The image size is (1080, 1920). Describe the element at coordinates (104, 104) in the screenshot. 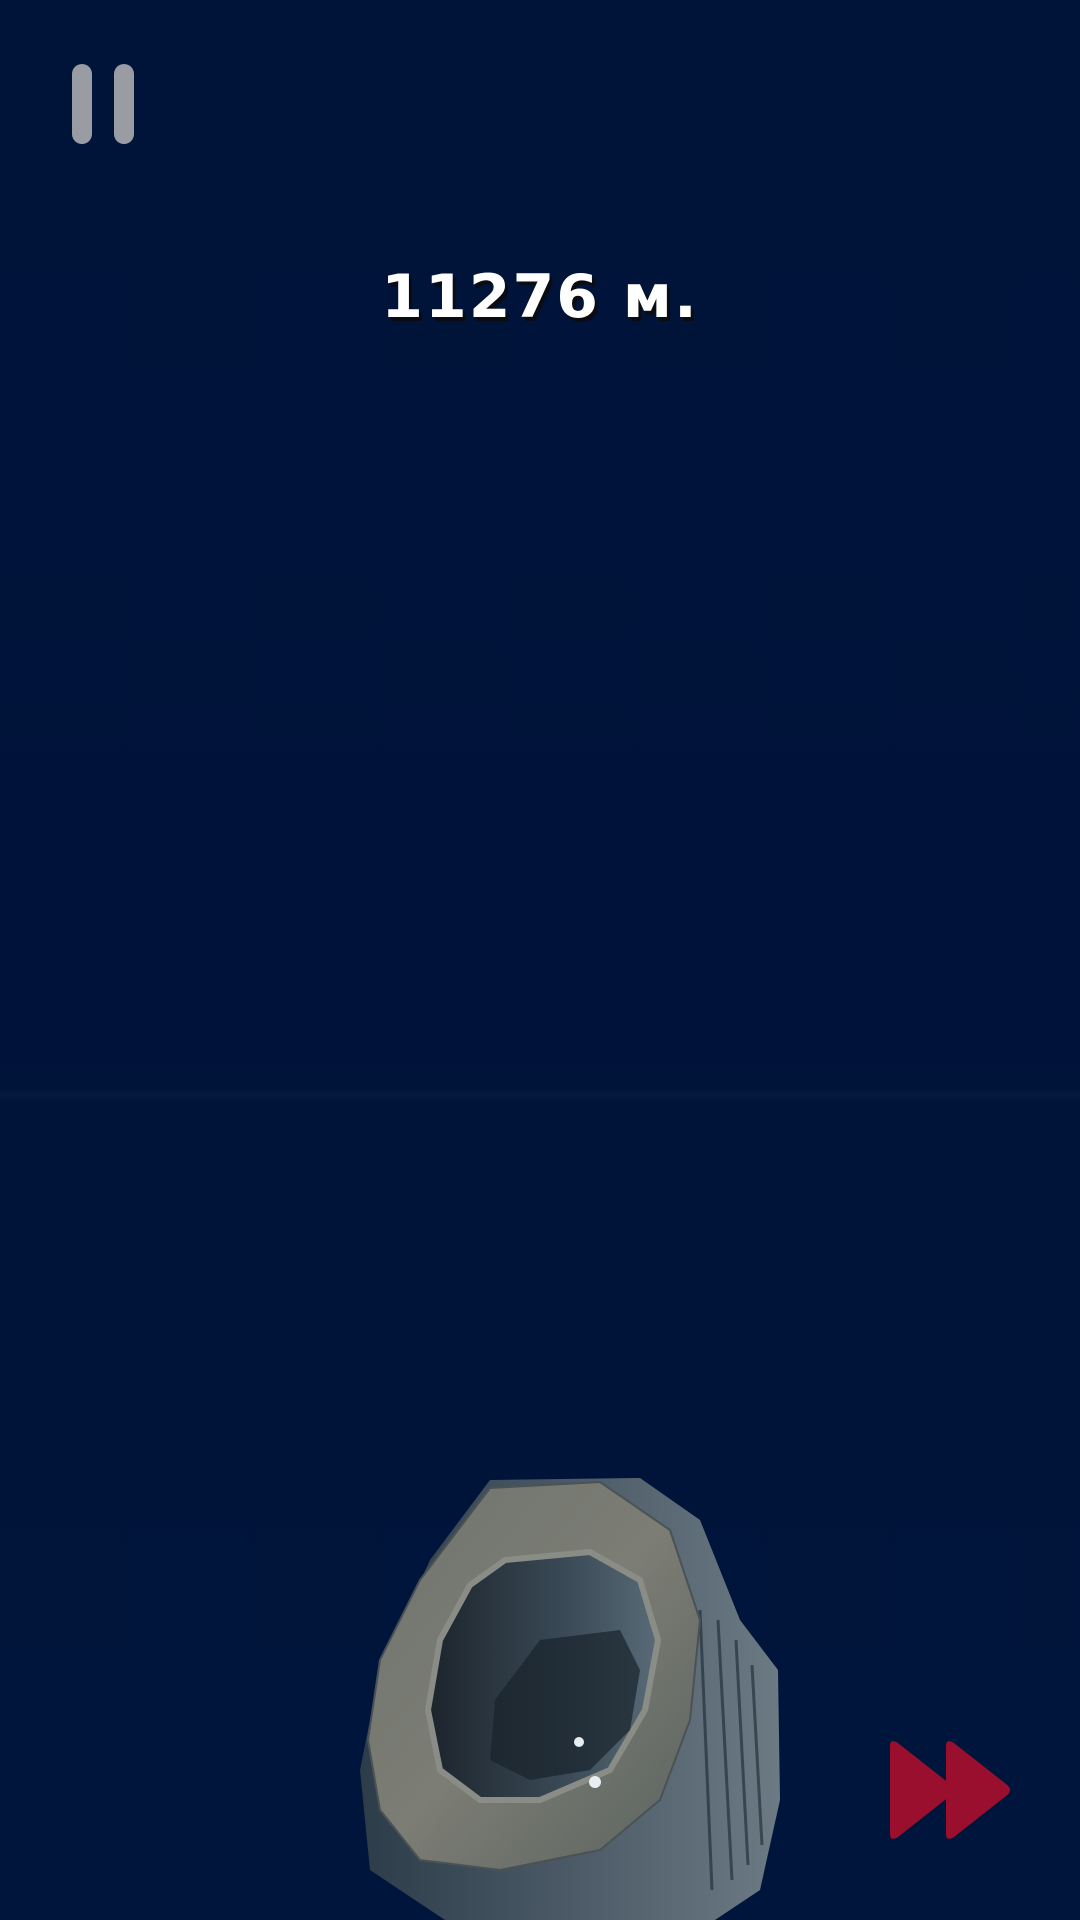

I see `pause-button` at that location.